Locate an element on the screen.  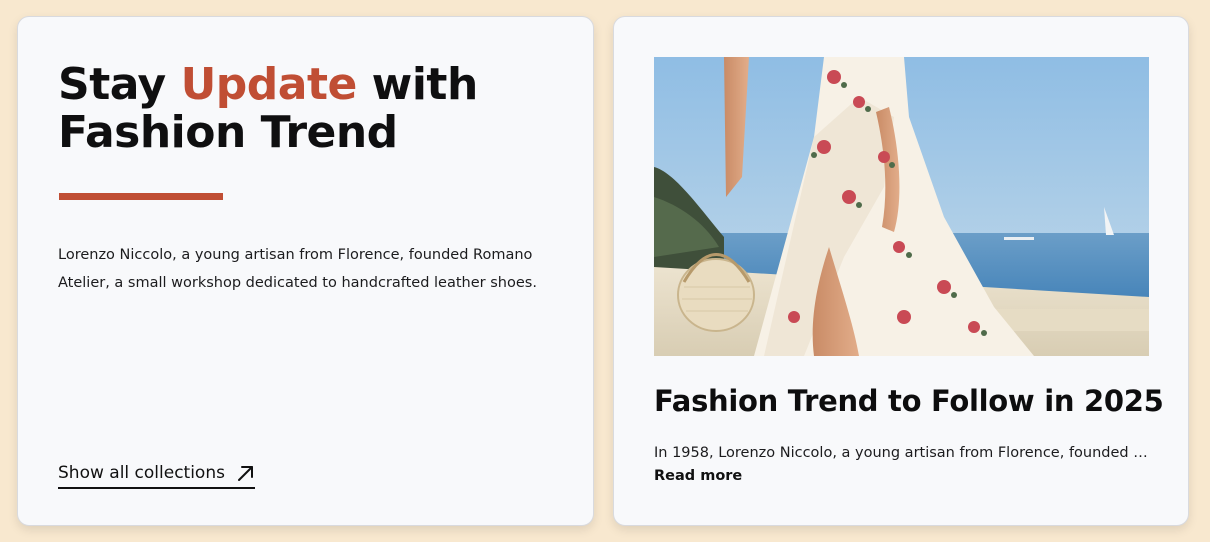
hero-title-accent: Update is located at coordinates (269, 84).